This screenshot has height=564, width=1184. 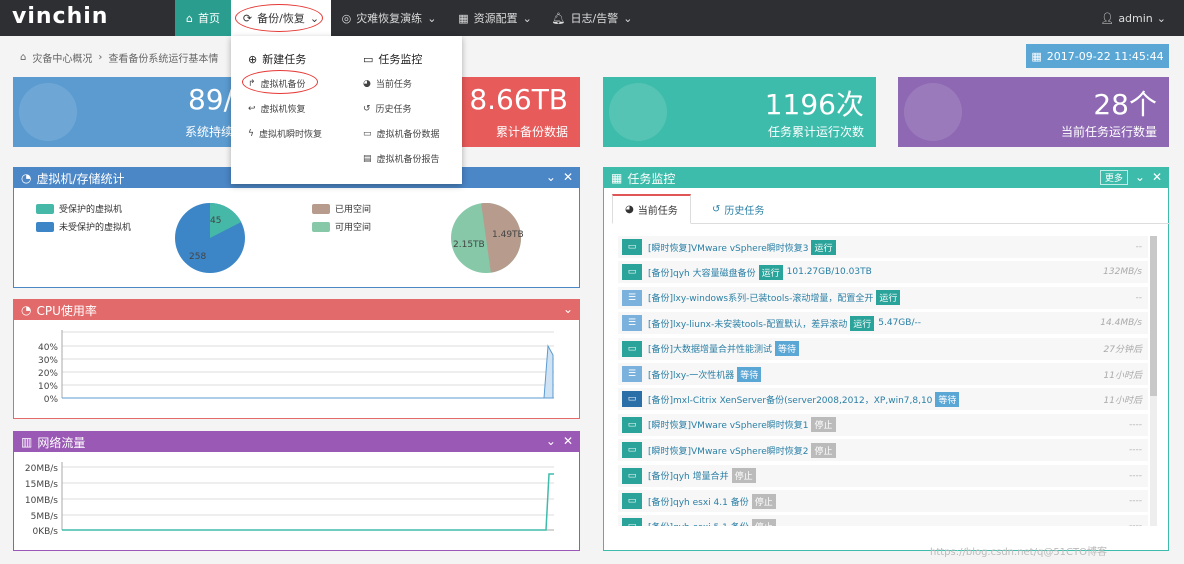 I want to click on plus-circle-icon: ⊕, so click(x=253, y=59).